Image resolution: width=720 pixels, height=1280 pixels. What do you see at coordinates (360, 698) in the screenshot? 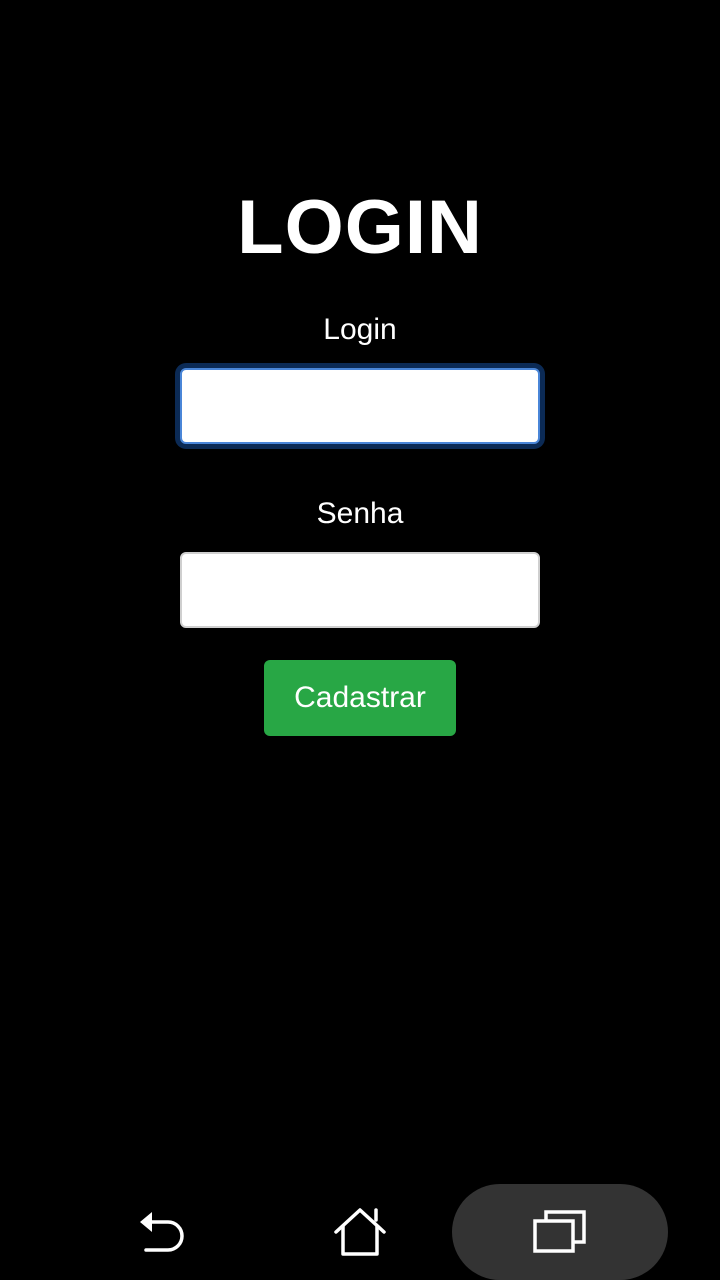
I see `cadastrar-button: Cadastrar` at bounding box center [360, 698].